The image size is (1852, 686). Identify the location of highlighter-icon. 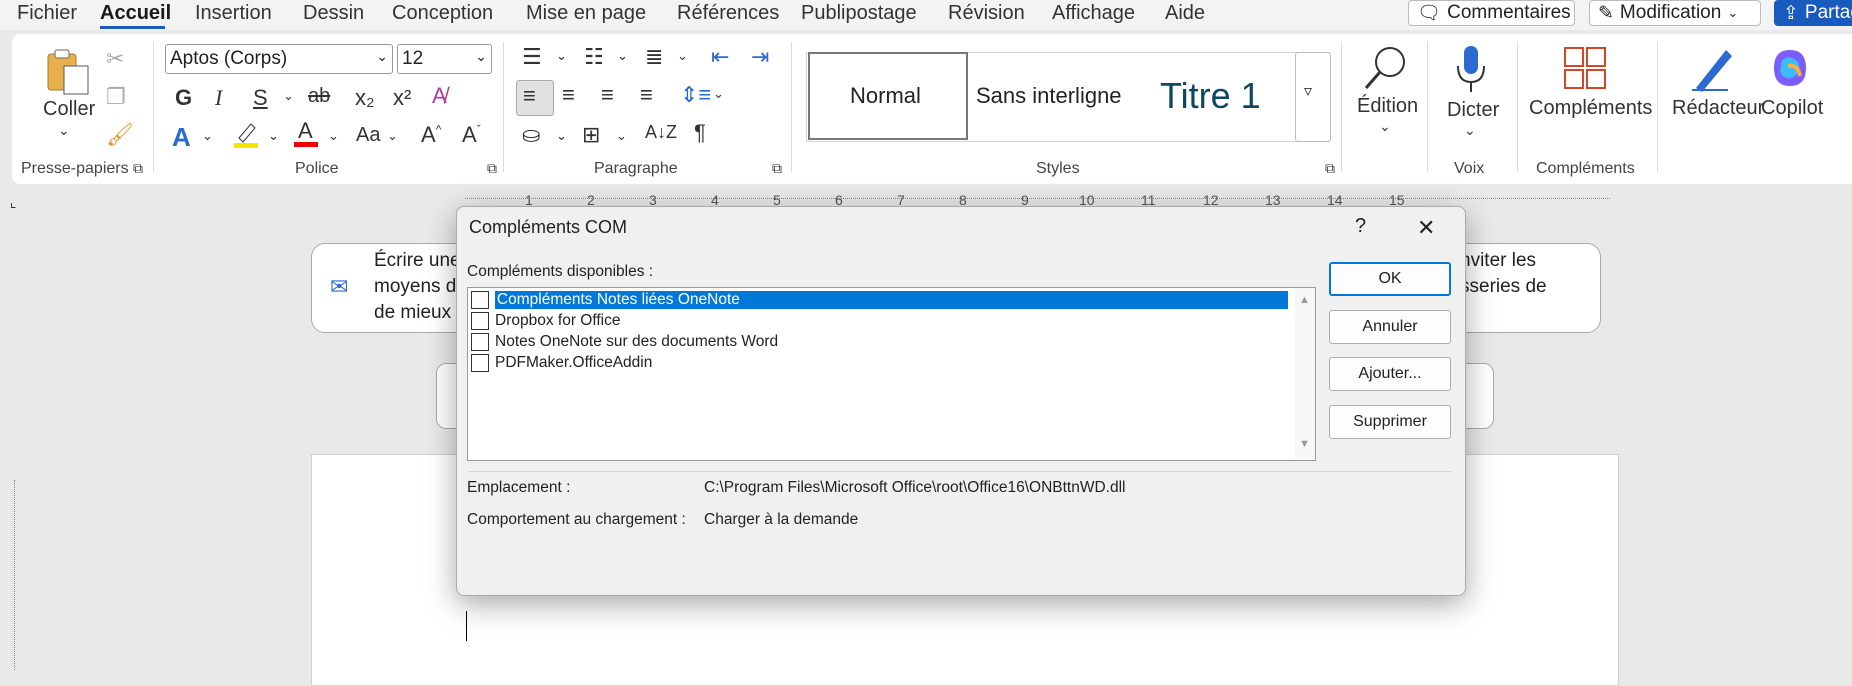
(246, 137).